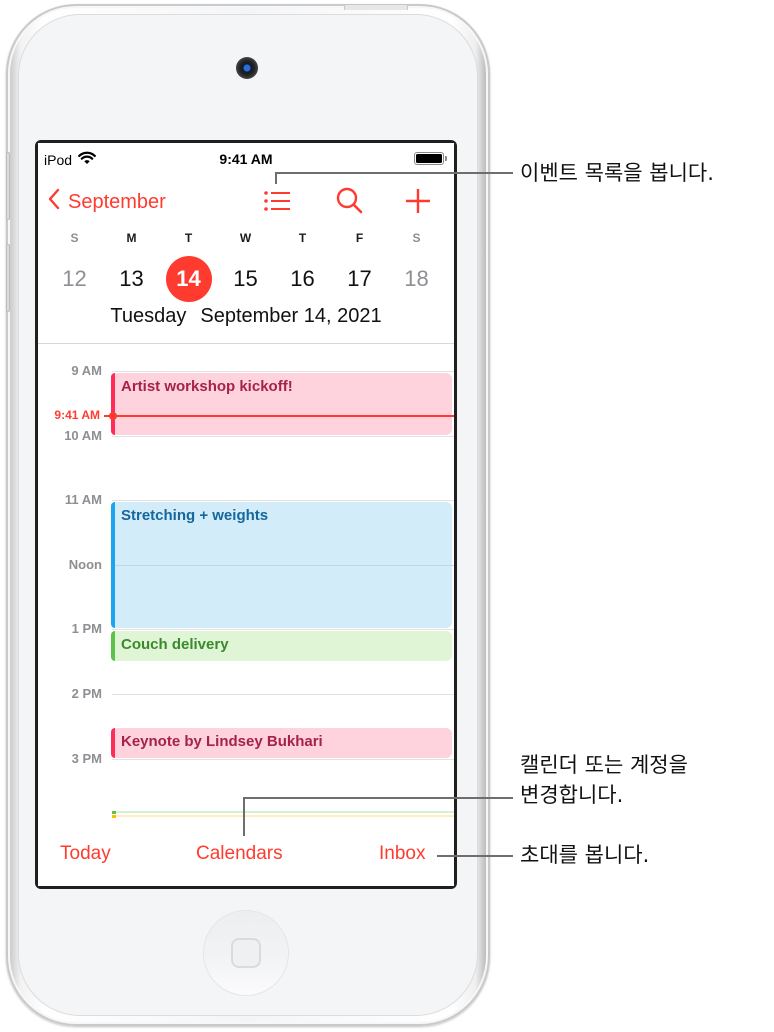 The image size is (774, 1032). I want to click on volume-up-button, so click(8, 186).